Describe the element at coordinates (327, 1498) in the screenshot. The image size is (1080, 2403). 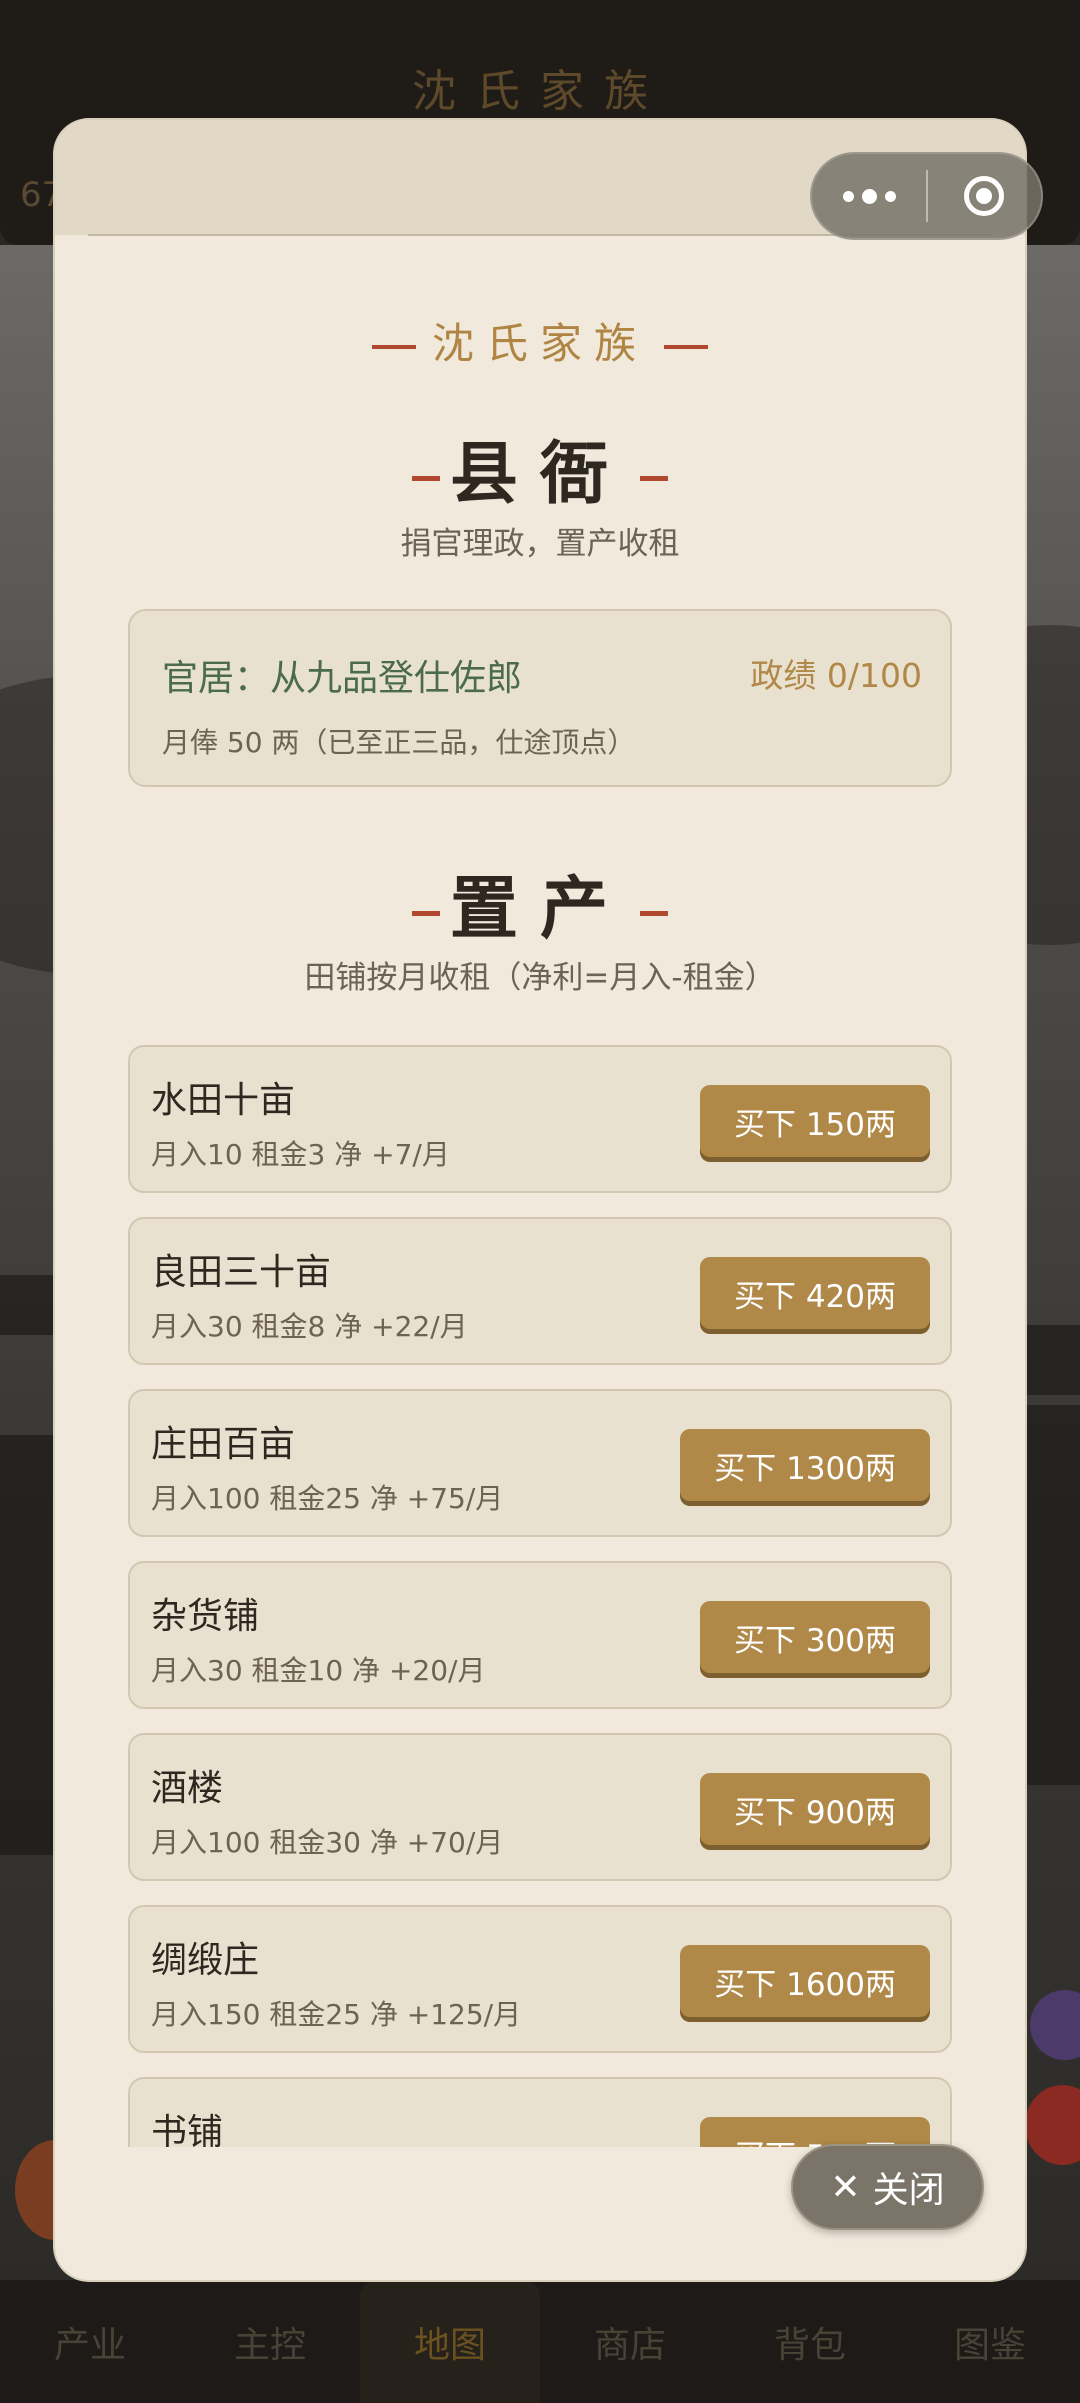
I see `property-income: 月入100 租金25 净 +75/月` at that location.